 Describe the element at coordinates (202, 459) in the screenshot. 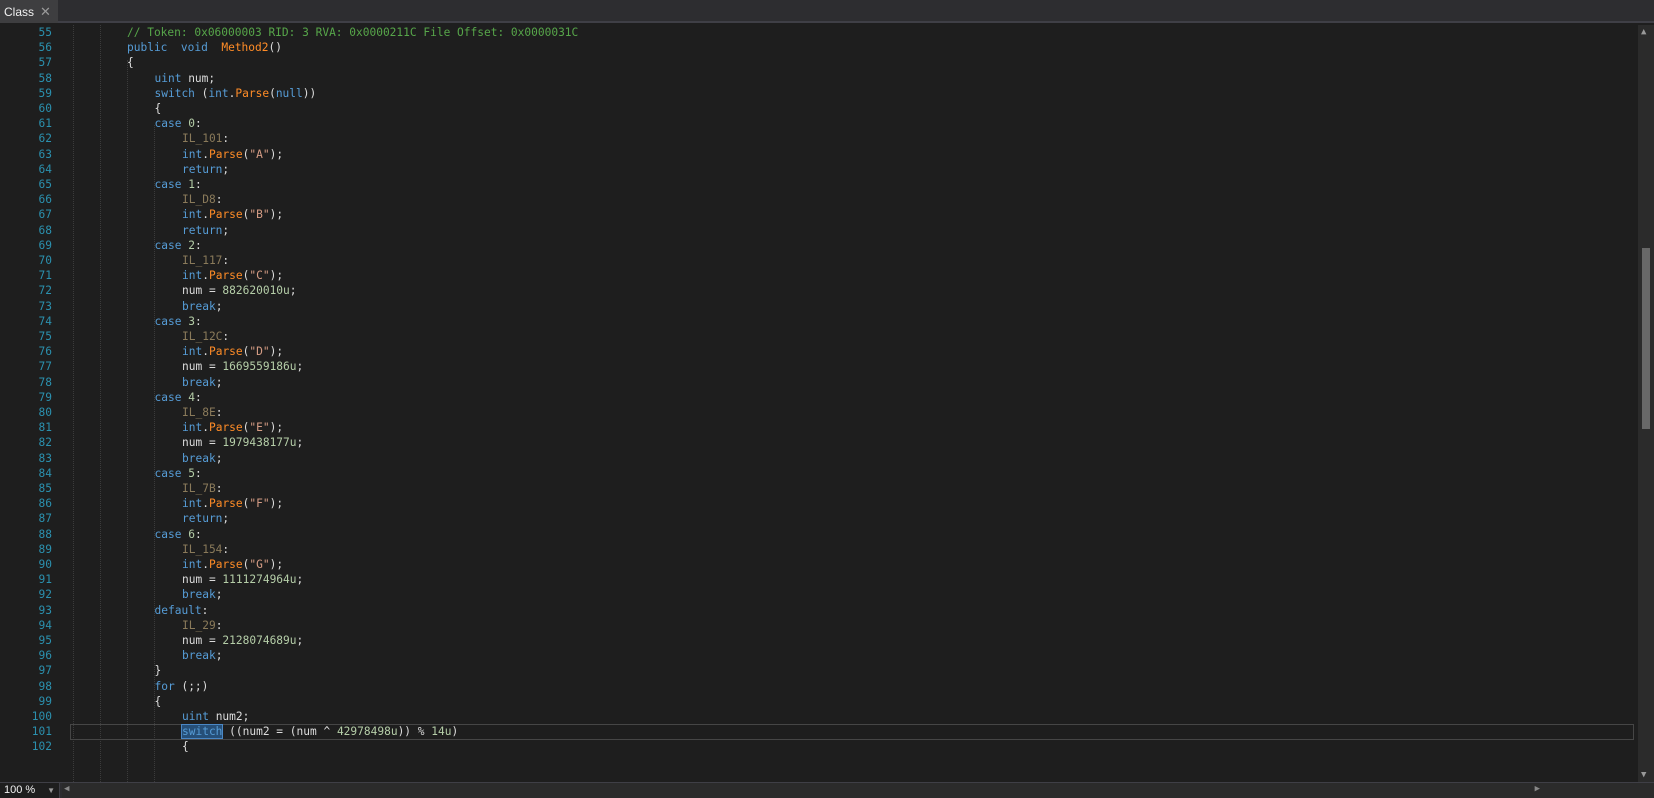

I see `code-text: break;` at that location.